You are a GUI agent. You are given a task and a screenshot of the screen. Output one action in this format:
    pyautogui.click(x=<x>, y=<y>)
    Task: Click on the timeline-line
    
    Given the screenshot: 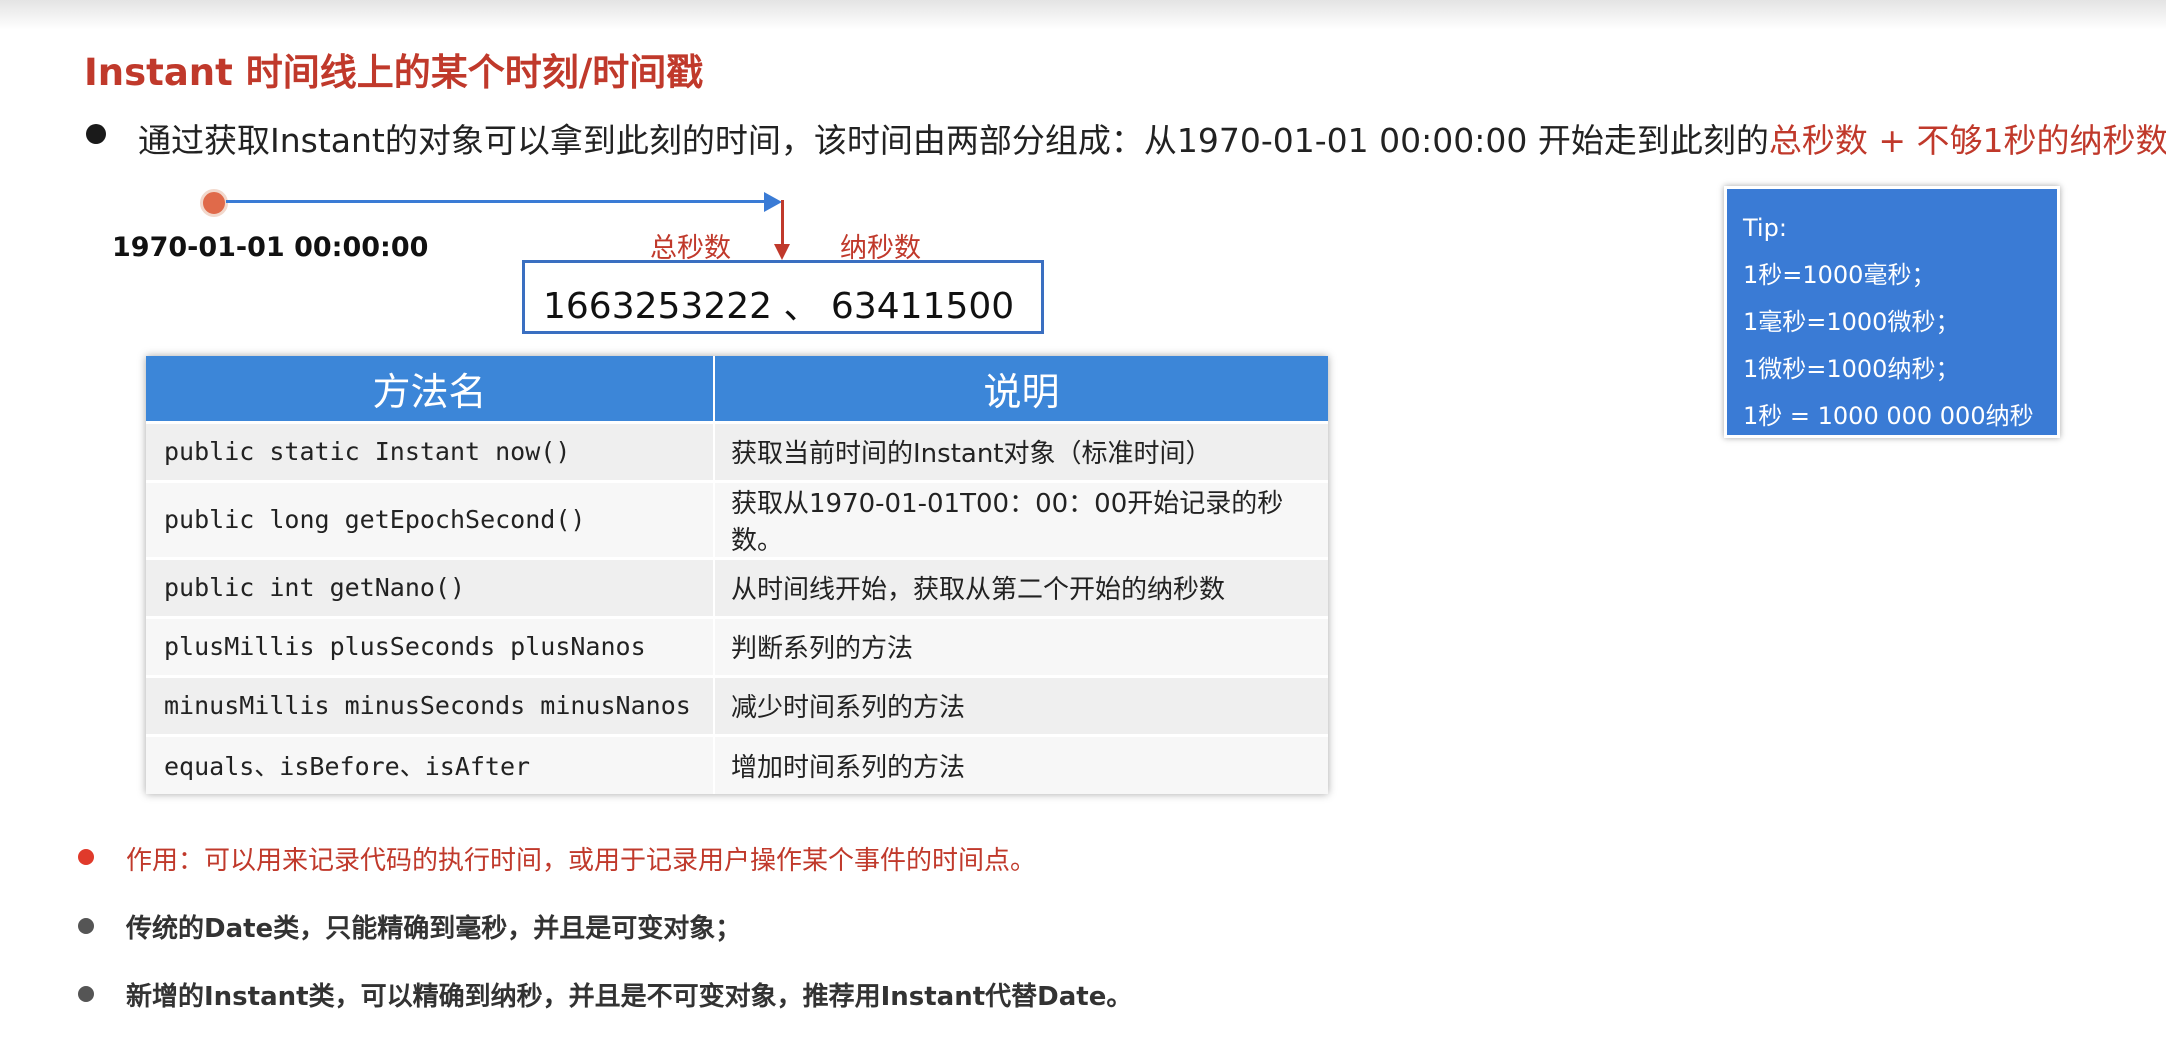 What is the action you would take?
    pyautogui.click(x=496, y=201)
    